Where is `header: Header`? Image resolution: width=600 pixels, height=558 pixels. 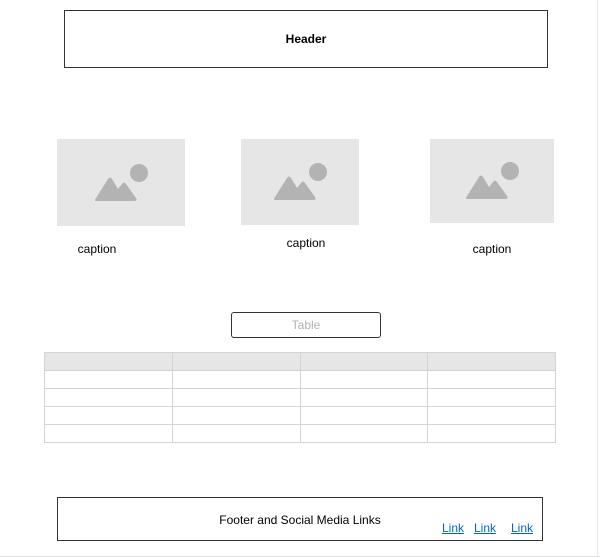 header: Header is located at coordinates (306, 39).